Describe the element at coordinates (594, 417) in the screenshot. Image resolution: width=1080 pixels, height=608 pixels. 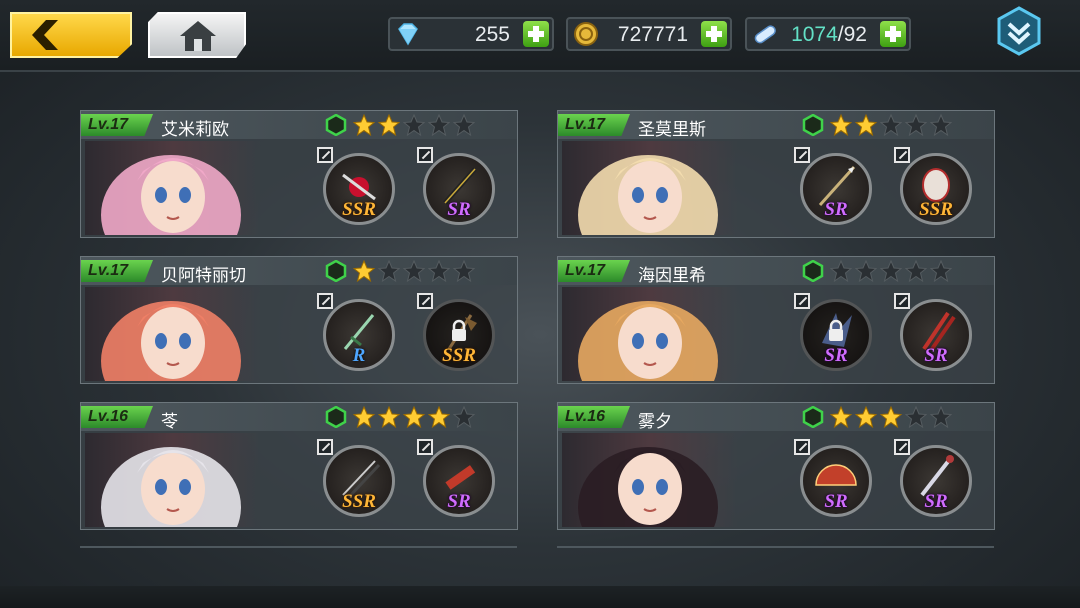
I see `level-badge: Lv.16` at that location.